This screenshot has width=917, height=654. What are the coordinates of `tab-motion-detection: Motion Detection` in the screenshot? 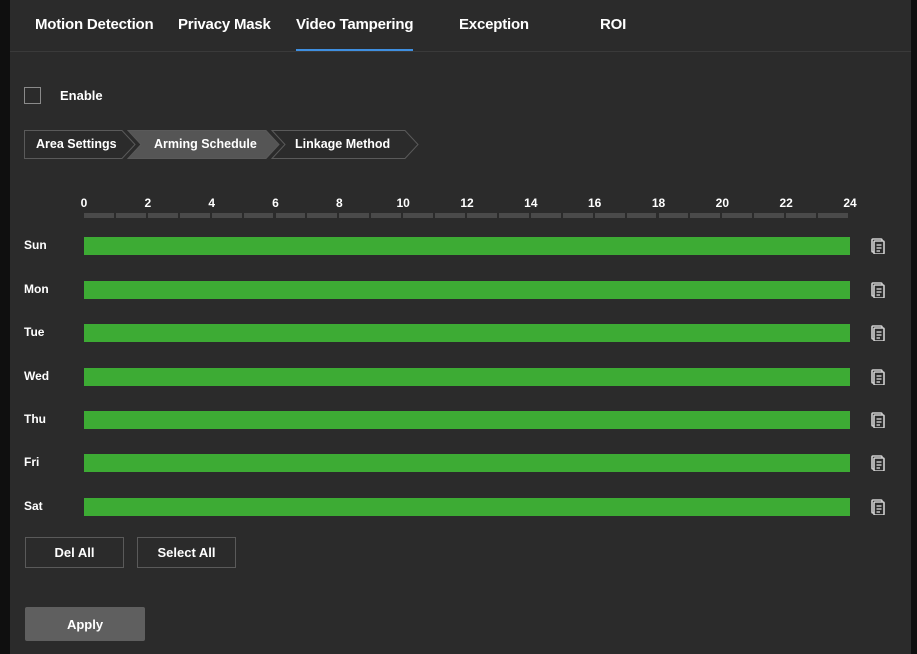 It's located at (94, 24).